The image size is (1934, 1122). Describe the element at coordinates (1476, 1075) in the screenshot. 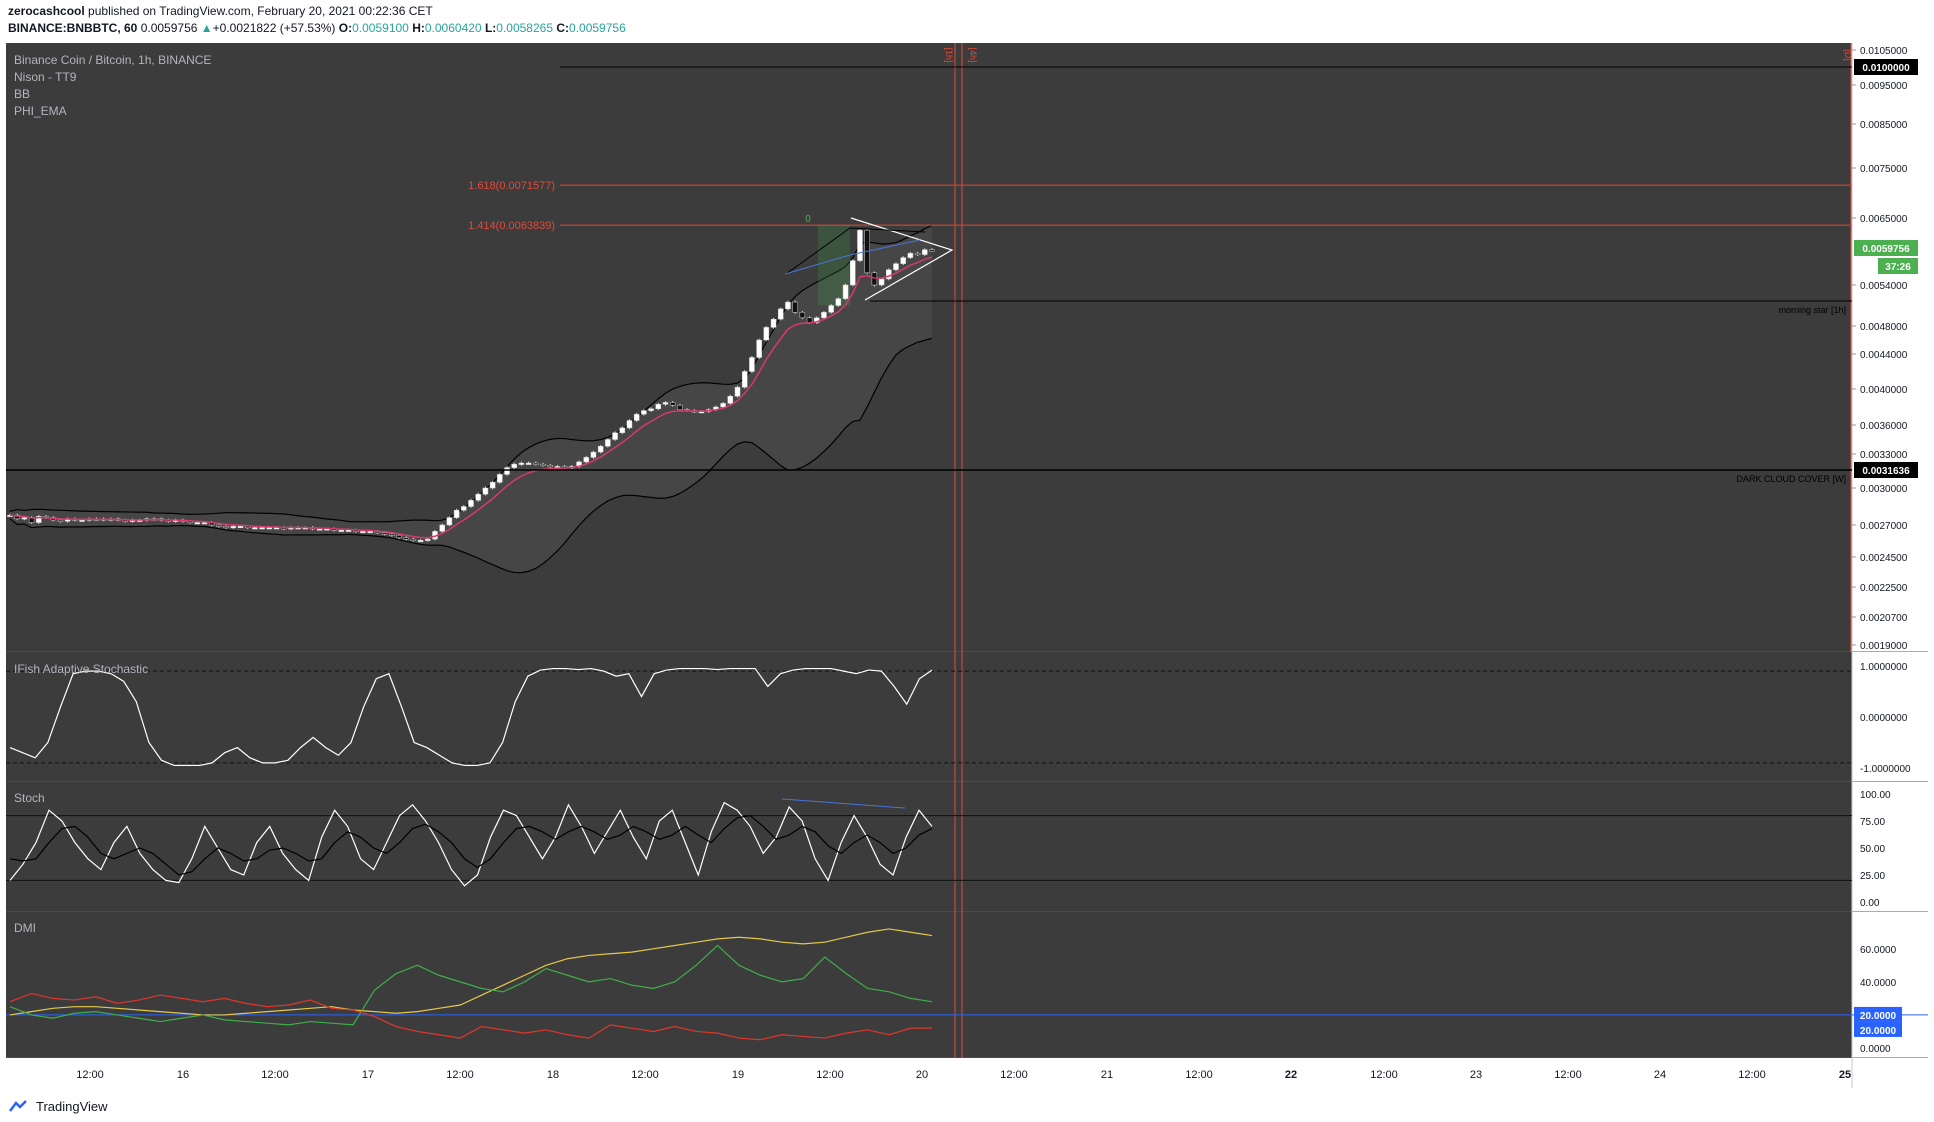

I see `time-tick-label: 23` at that location.